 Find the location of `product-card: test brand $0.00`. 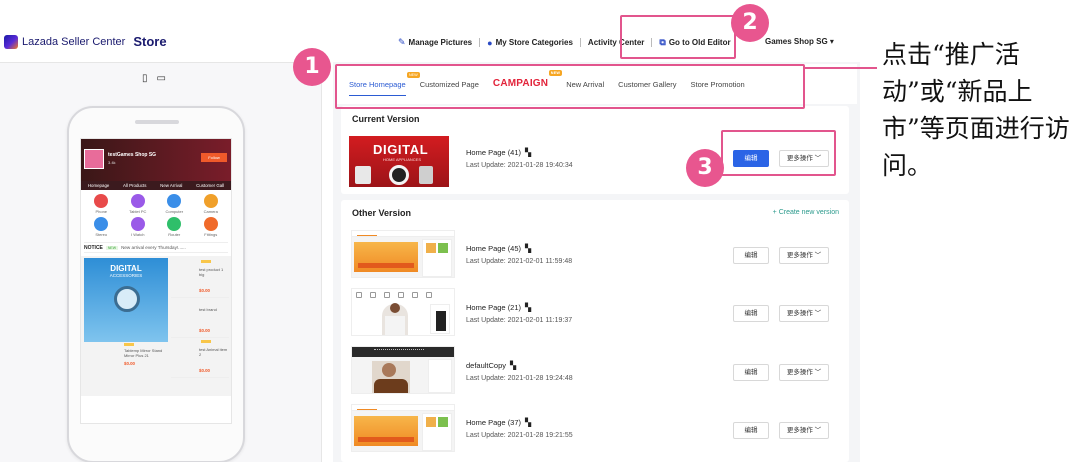

product-card: test brand $0.00 is located at coordinates (200, 318).